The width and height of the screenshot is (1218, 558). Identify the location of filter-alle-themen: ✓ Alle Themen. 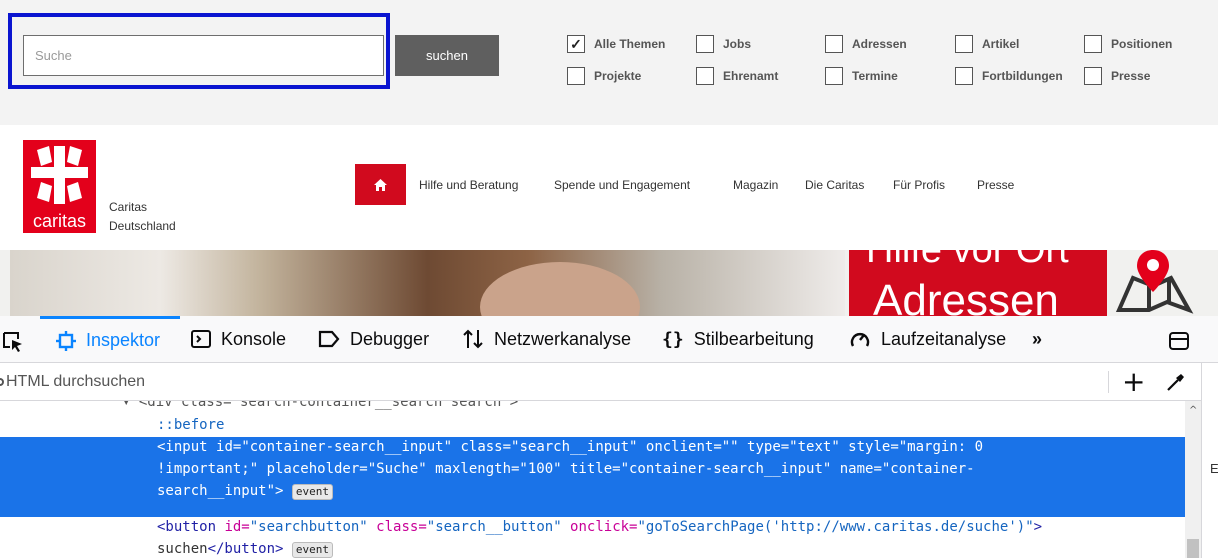
(616, 44).